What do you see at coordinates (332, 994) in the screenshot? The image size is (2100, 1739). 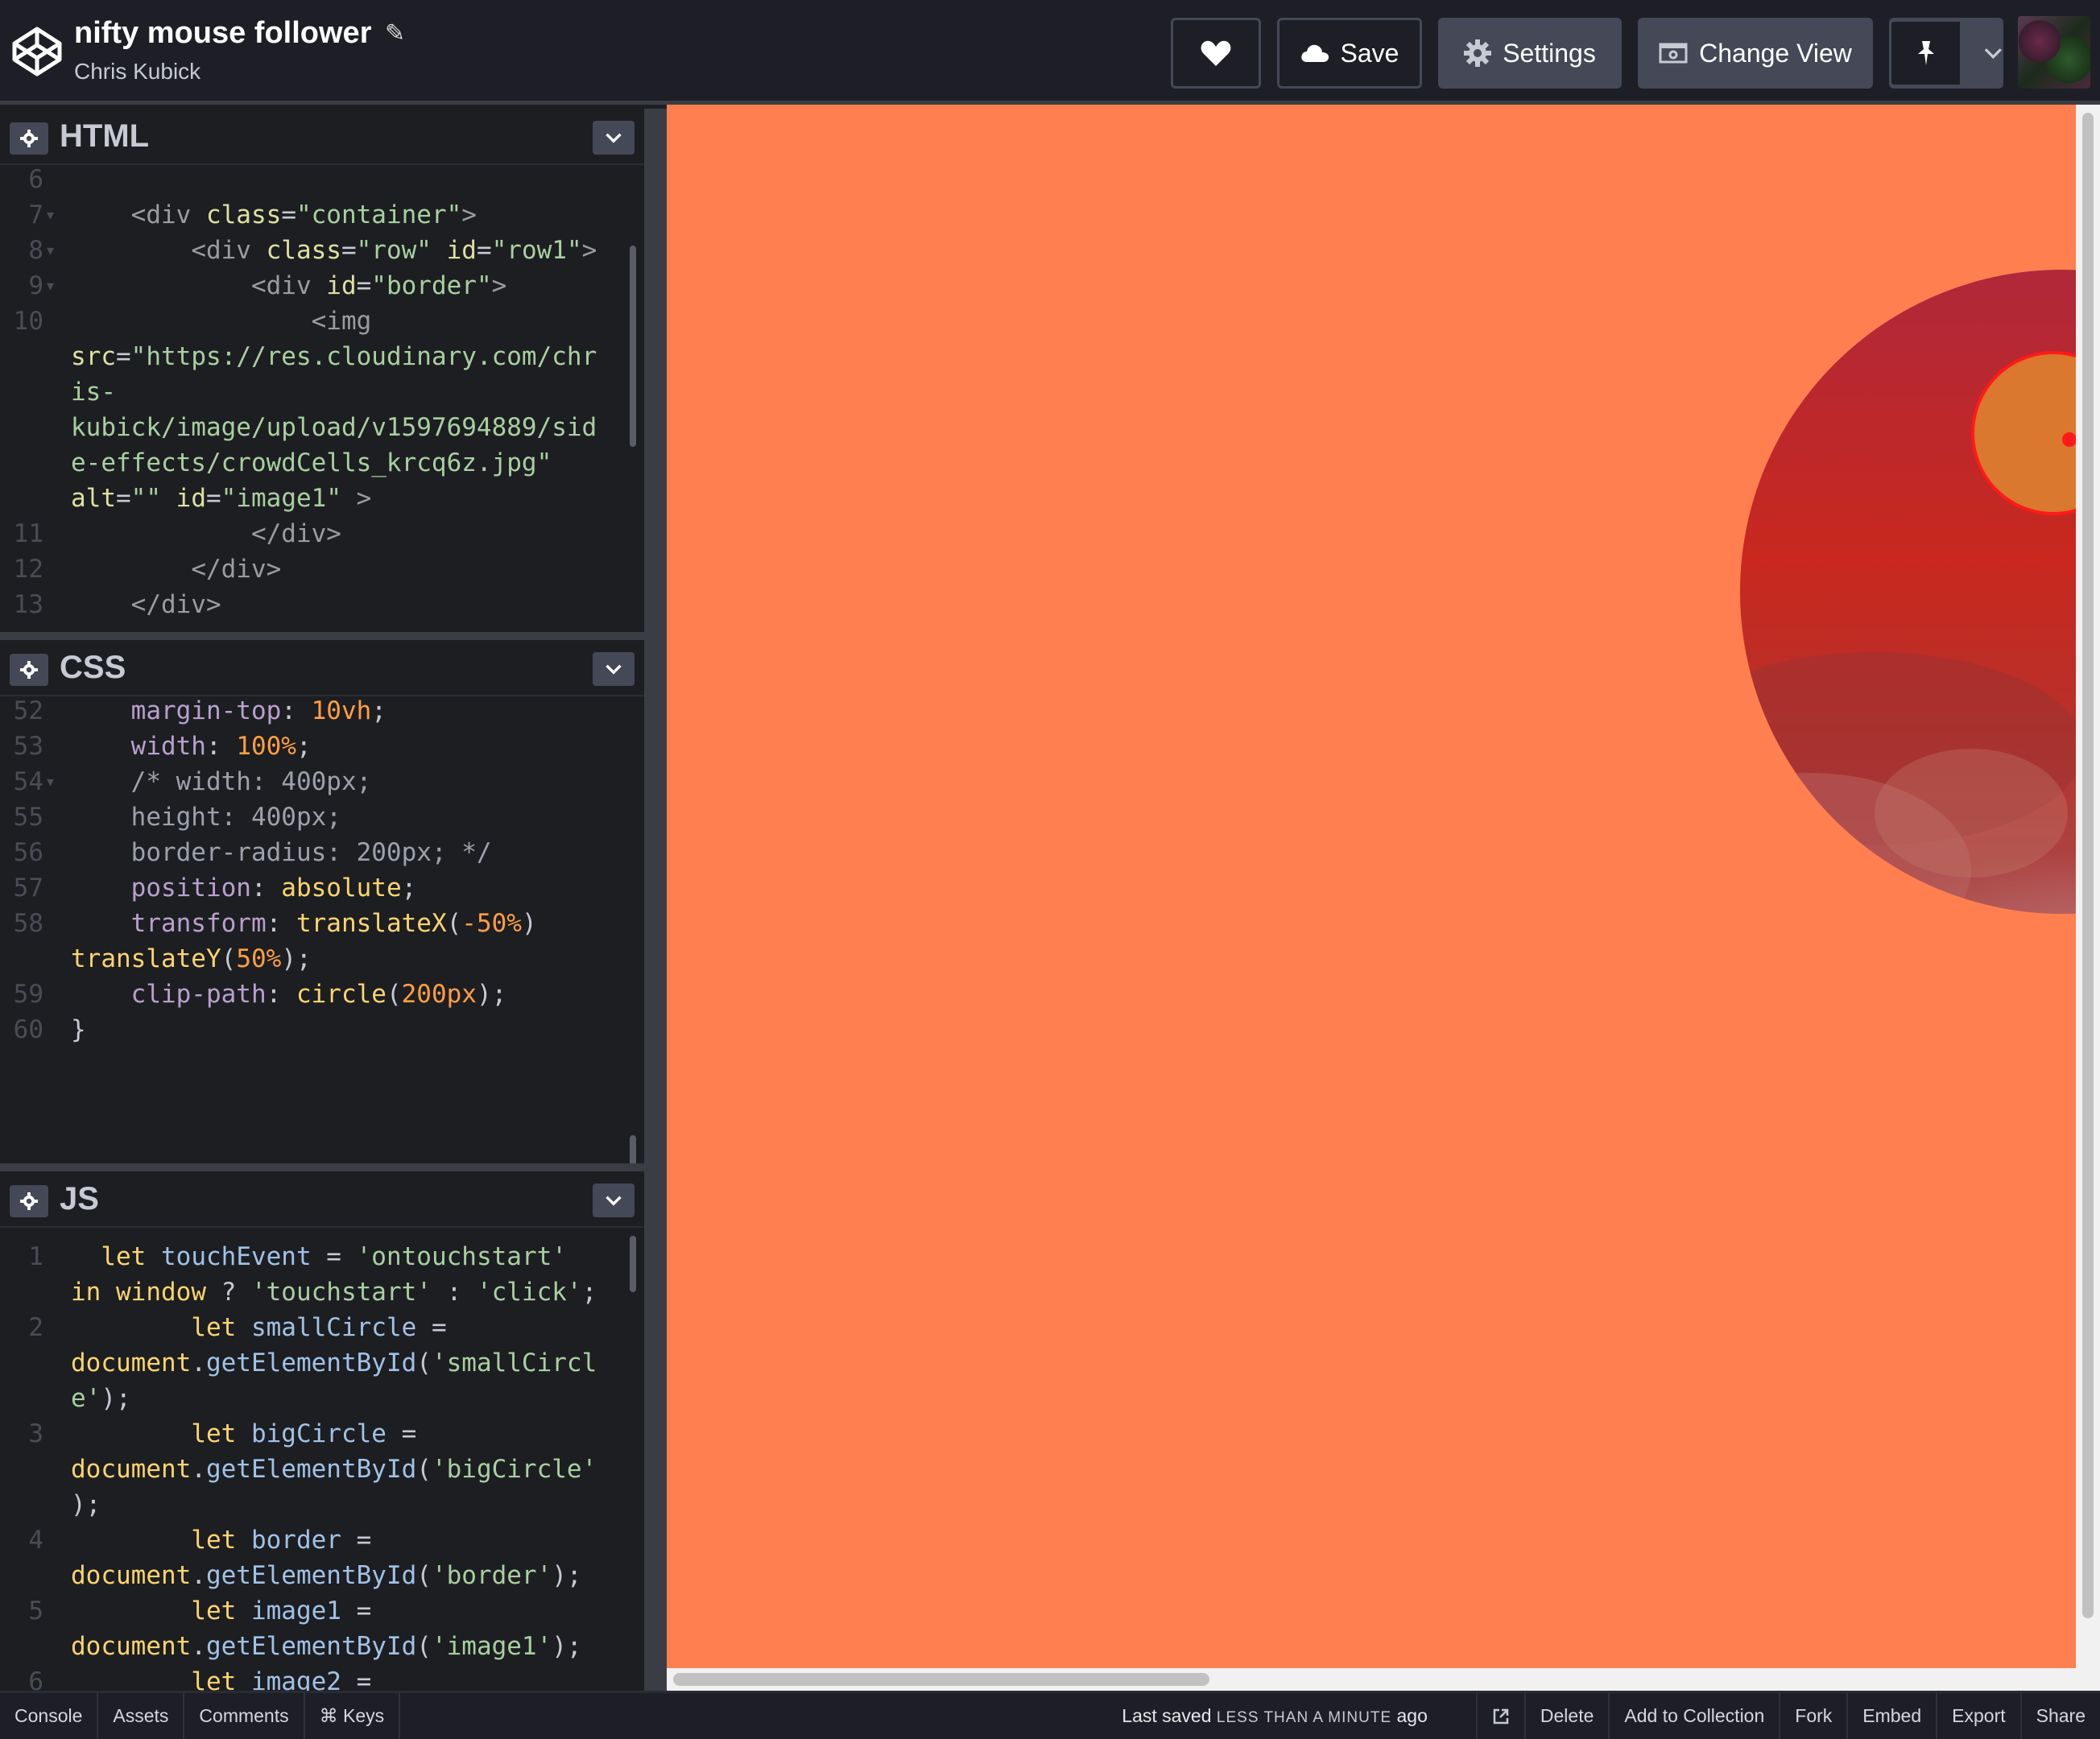 I see `code-line: clip-path: circle(200px);` at bounding box center [332, 994].